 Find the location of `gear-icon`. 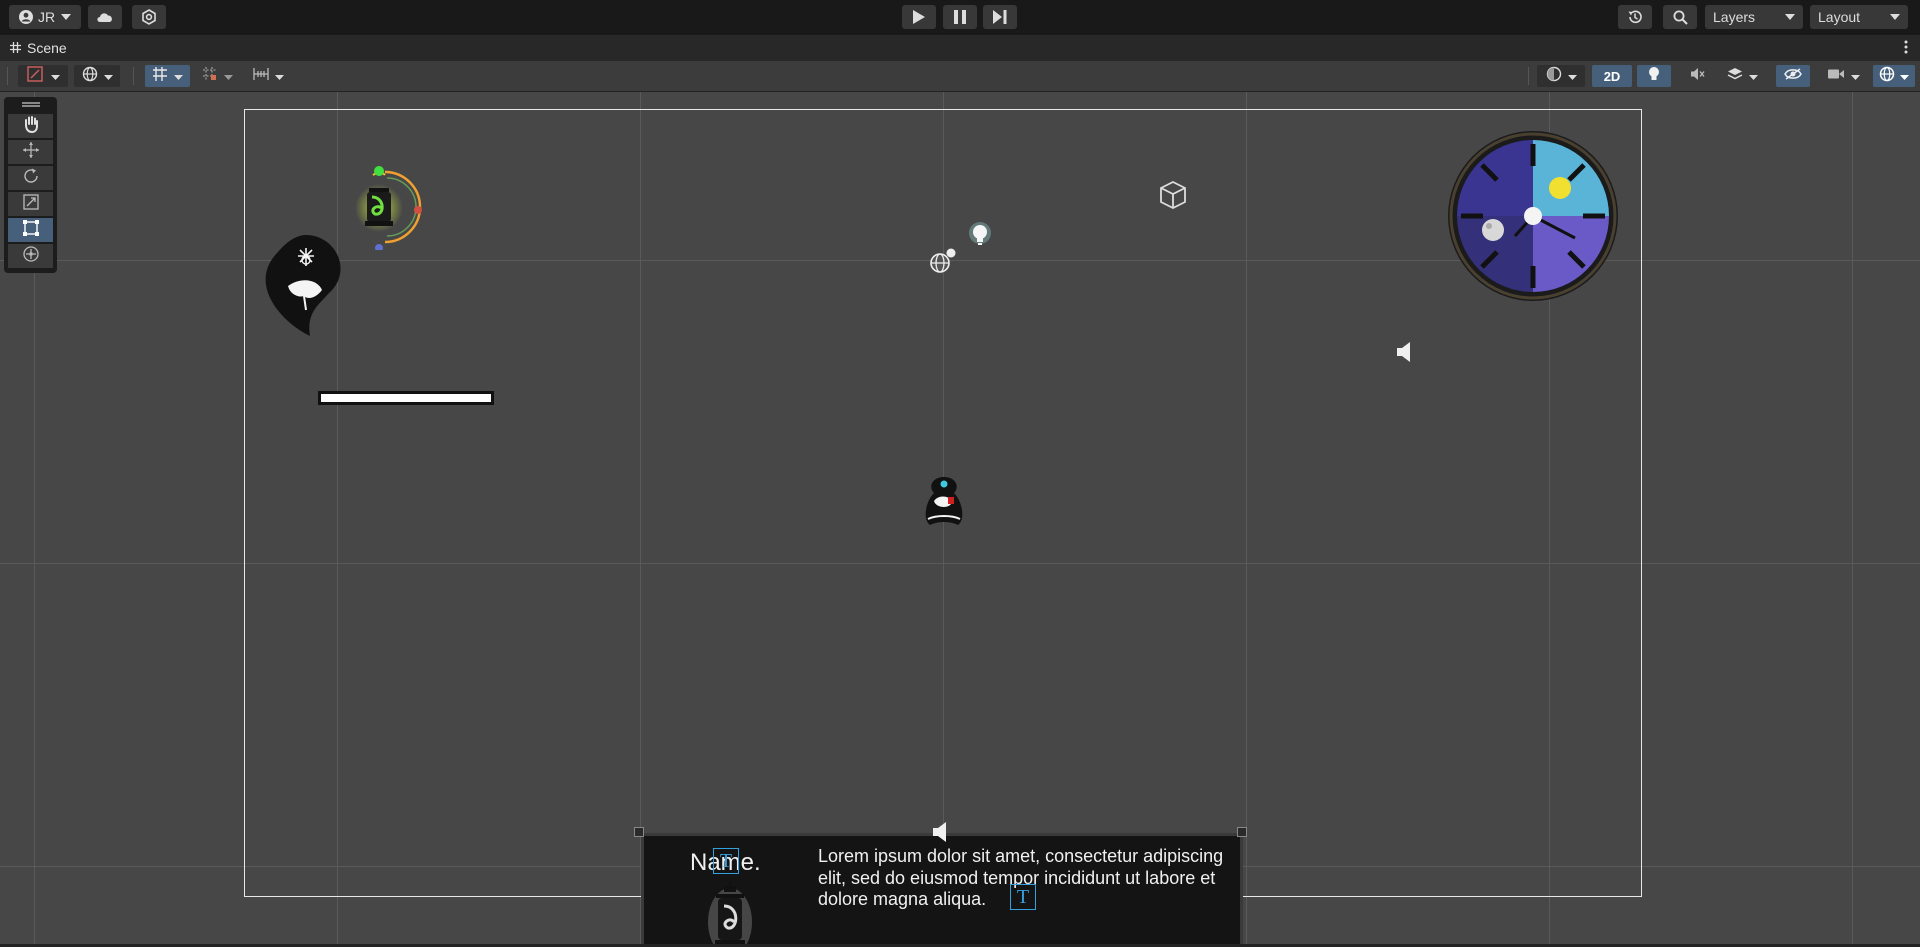

gear-icon is located at coordinates (149, 17).